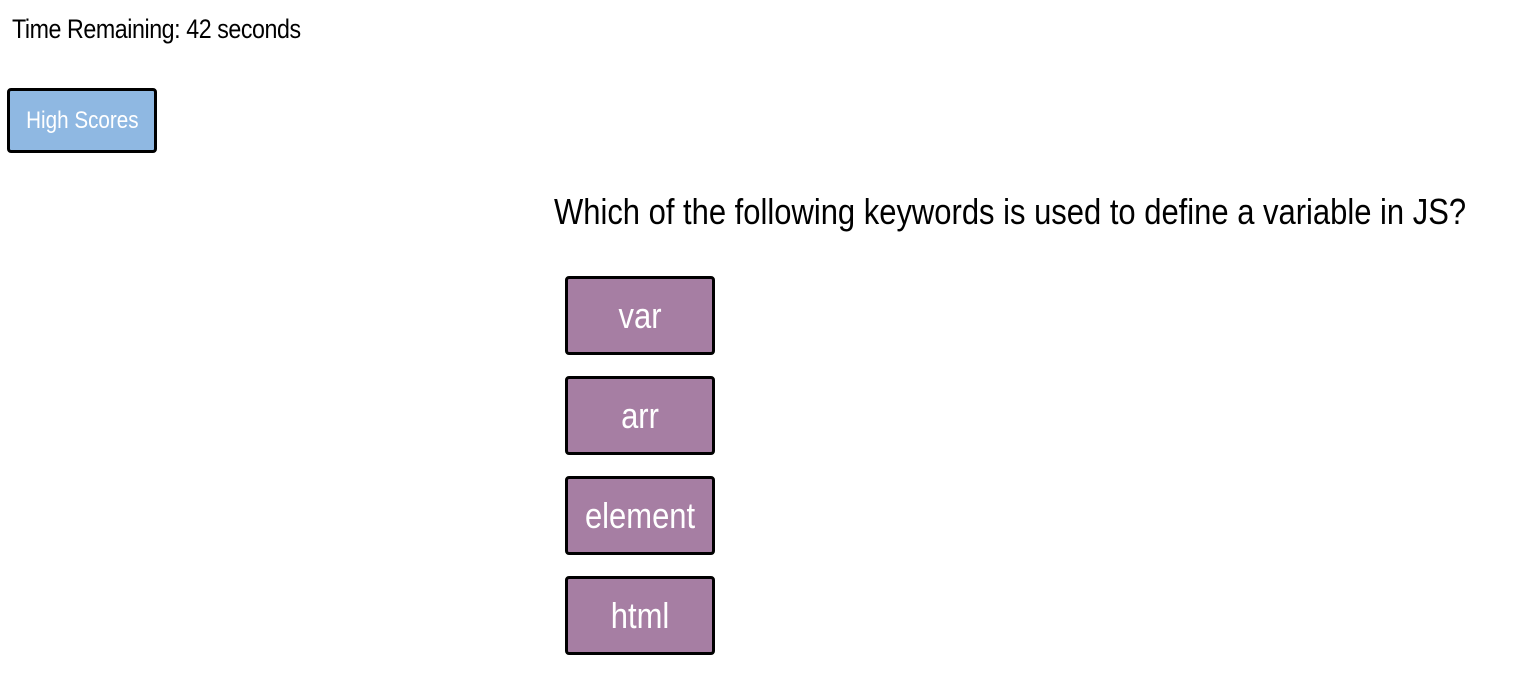 This screenshot has width=1533, height=700. I want to click on answer-button-var: var, so click(640, 315).